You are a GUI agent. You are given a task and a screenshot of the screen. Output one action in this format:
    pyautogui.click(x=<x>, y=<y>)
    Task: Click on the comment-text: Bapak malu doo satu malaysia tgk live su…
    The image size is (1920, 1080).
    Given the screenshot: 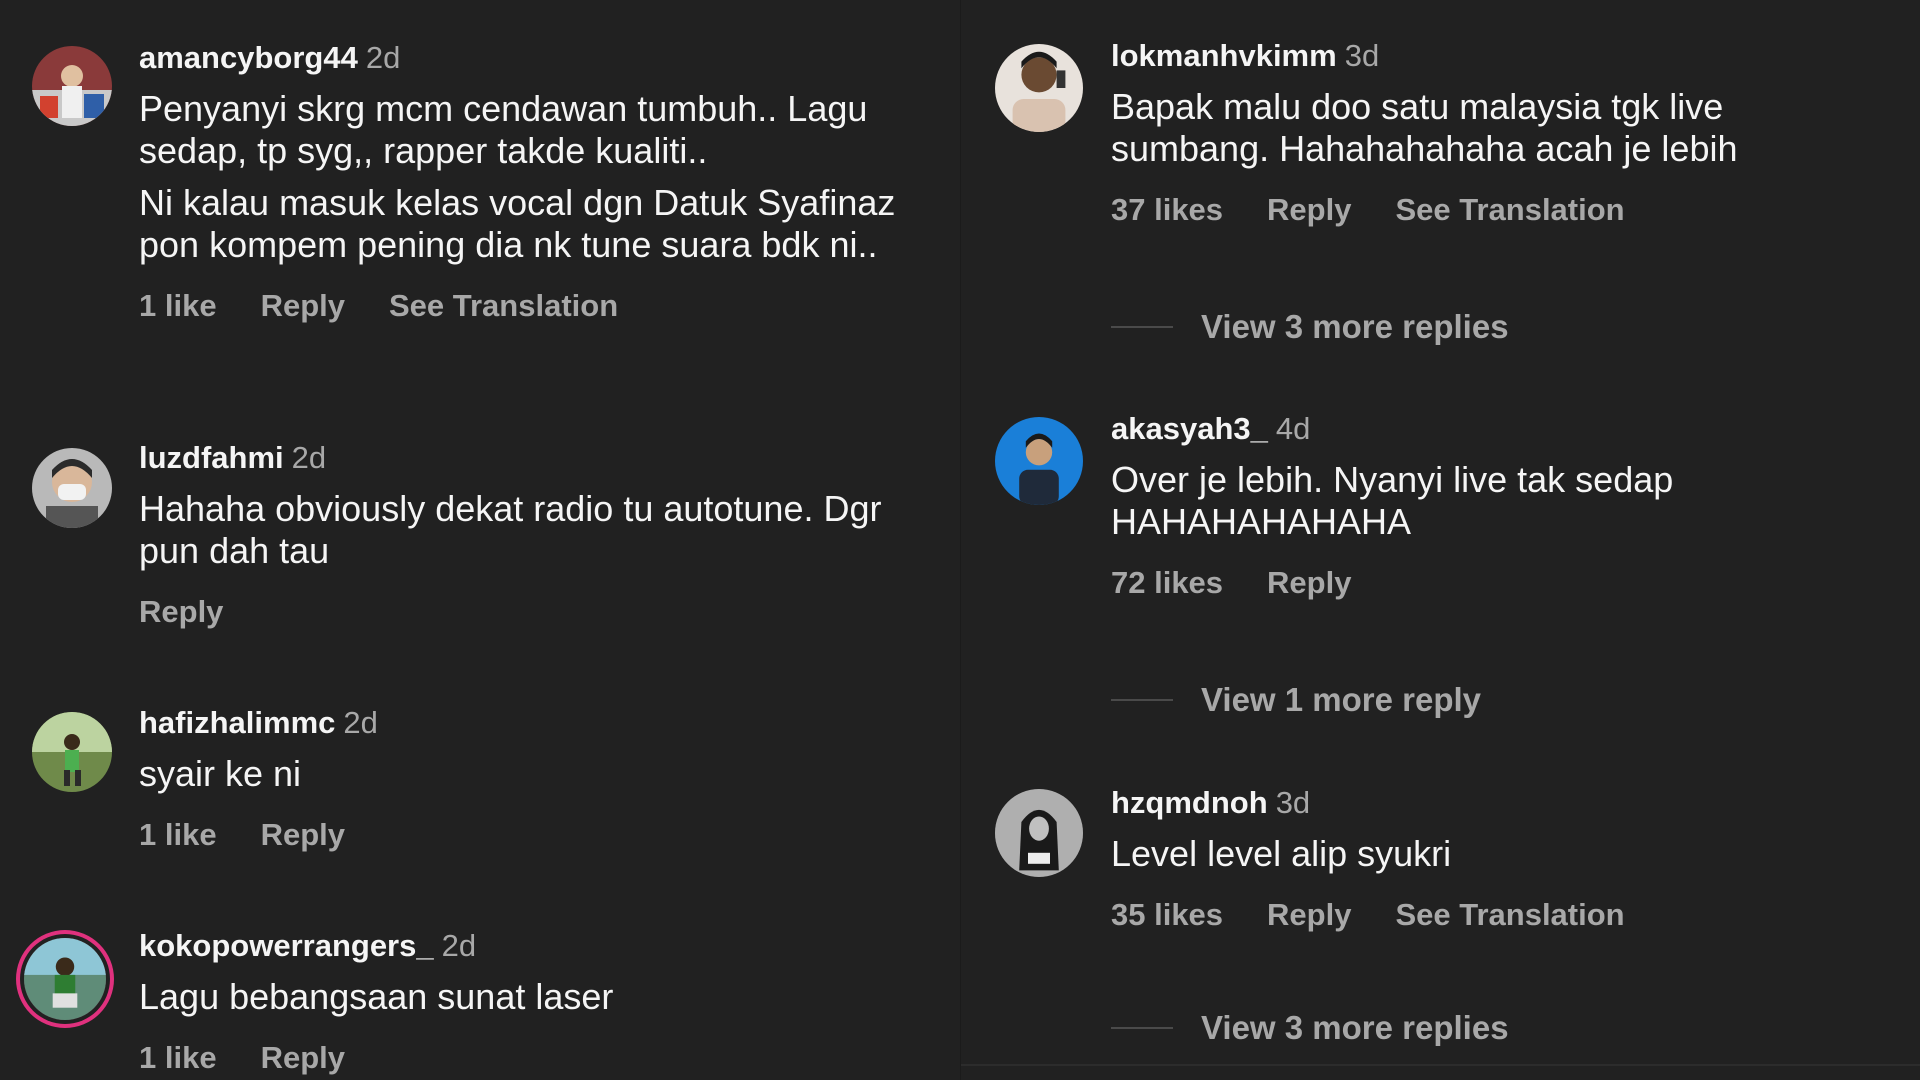 What is the action you would take?
    pyautogui.click(x=1496, y=128)
    